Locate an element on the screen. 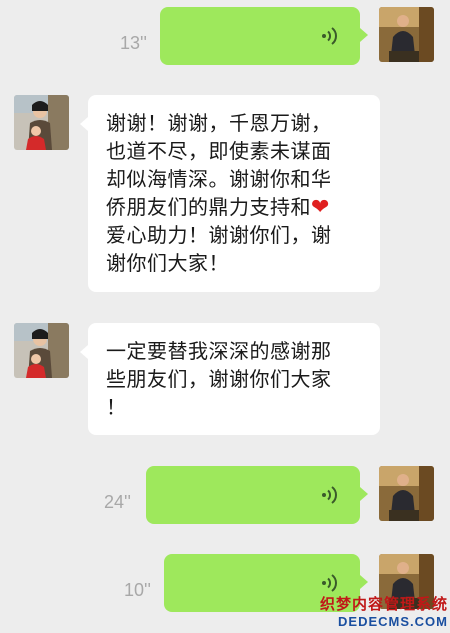 The height and width of the screenshot is (633, 450). watermark: 织梦内容管理系统 DEDECMS.COM is located at coordinates (384, 611).